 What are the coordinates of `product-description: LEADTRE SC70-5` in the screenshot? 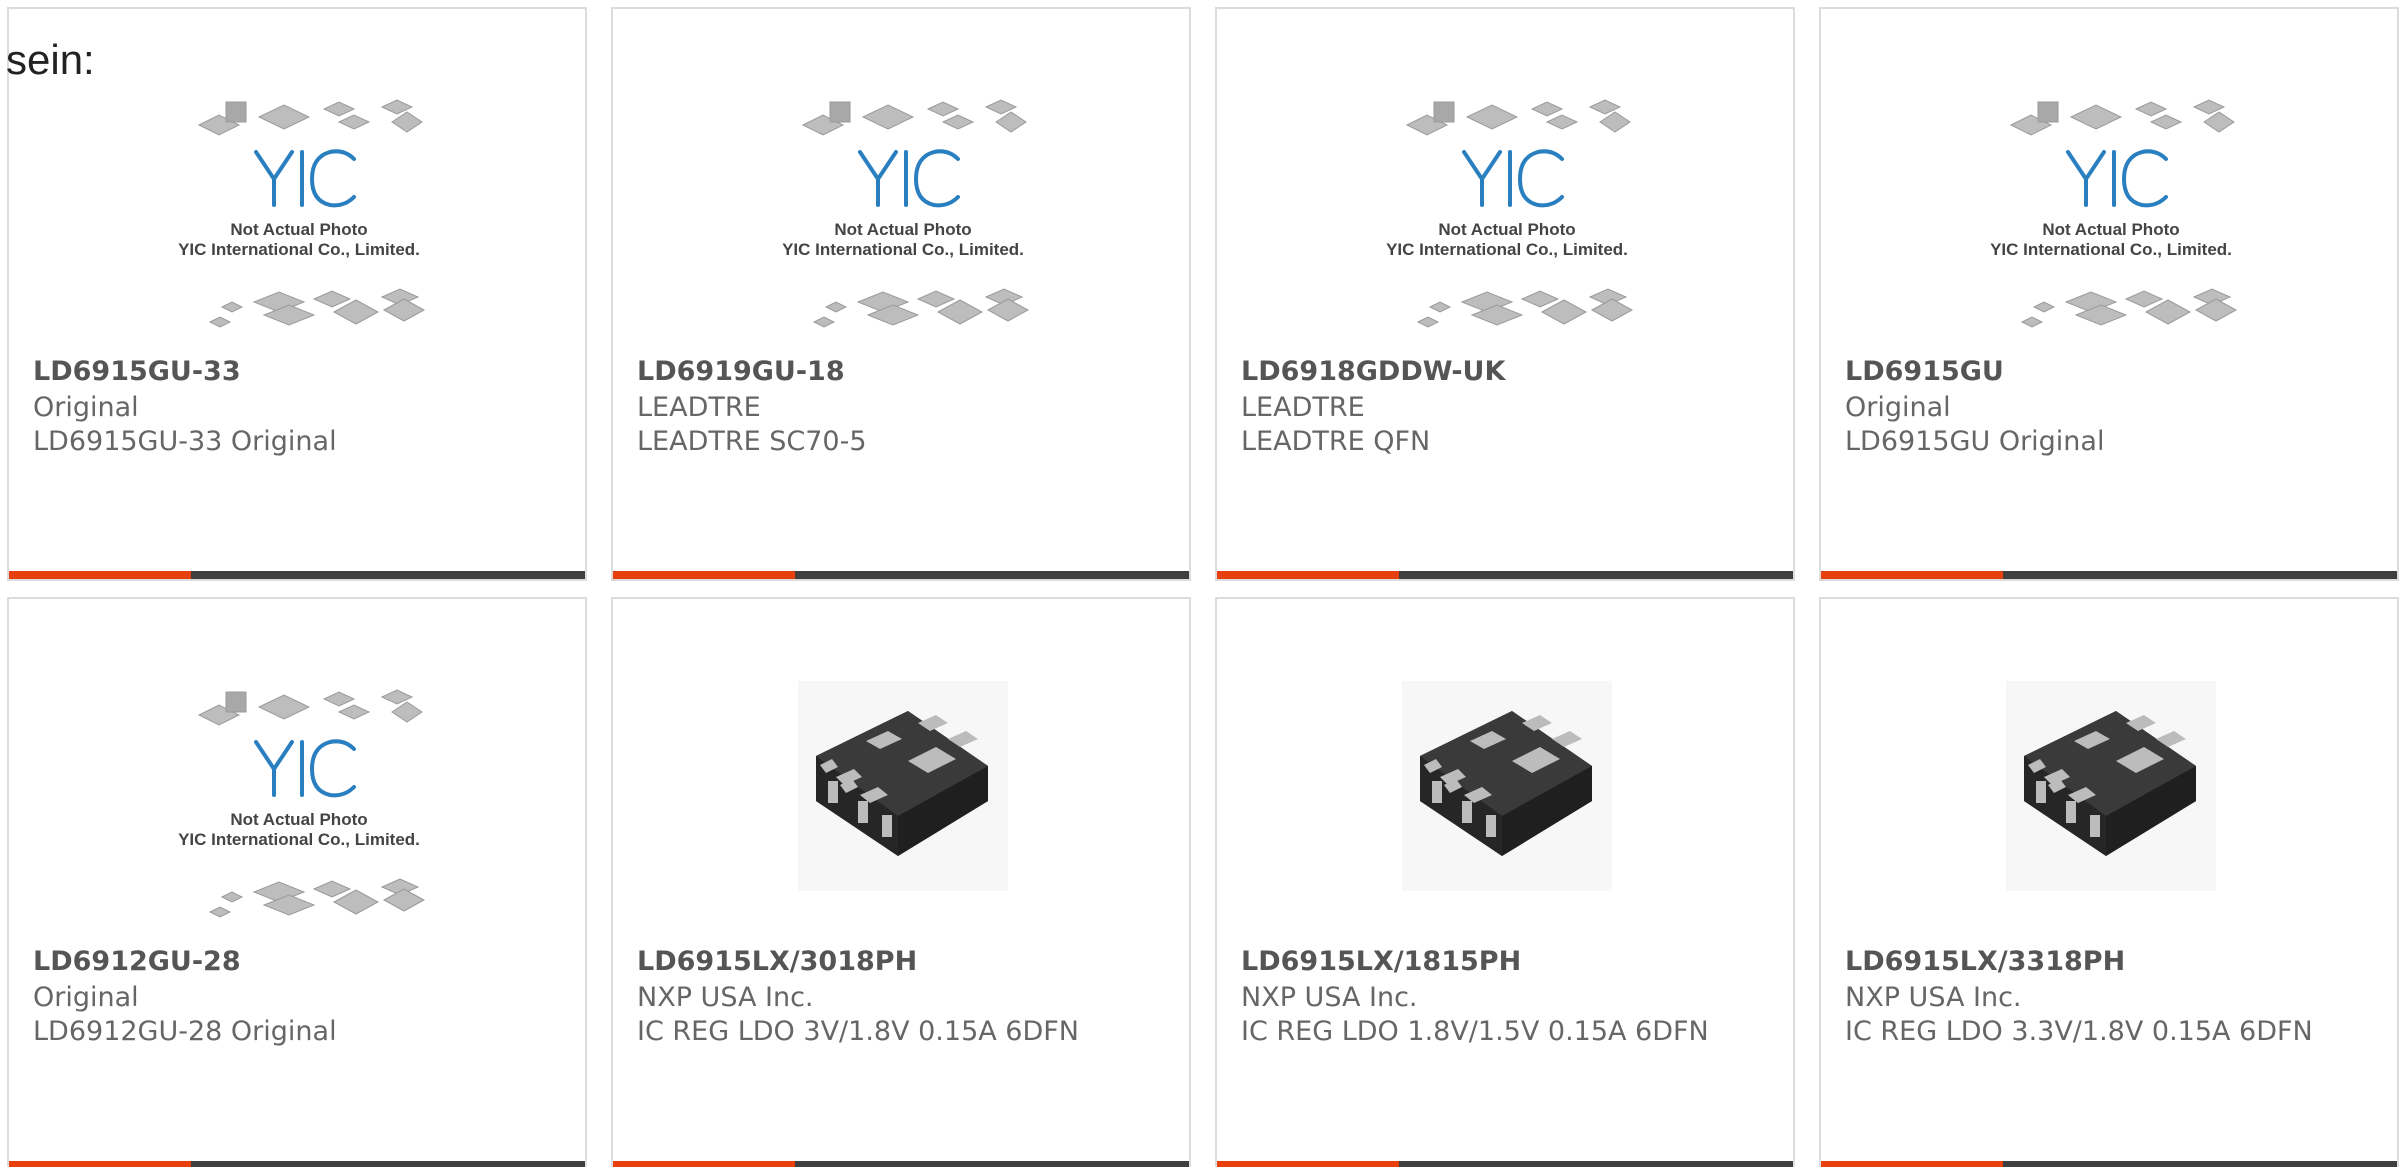 It's located at (752, 441).